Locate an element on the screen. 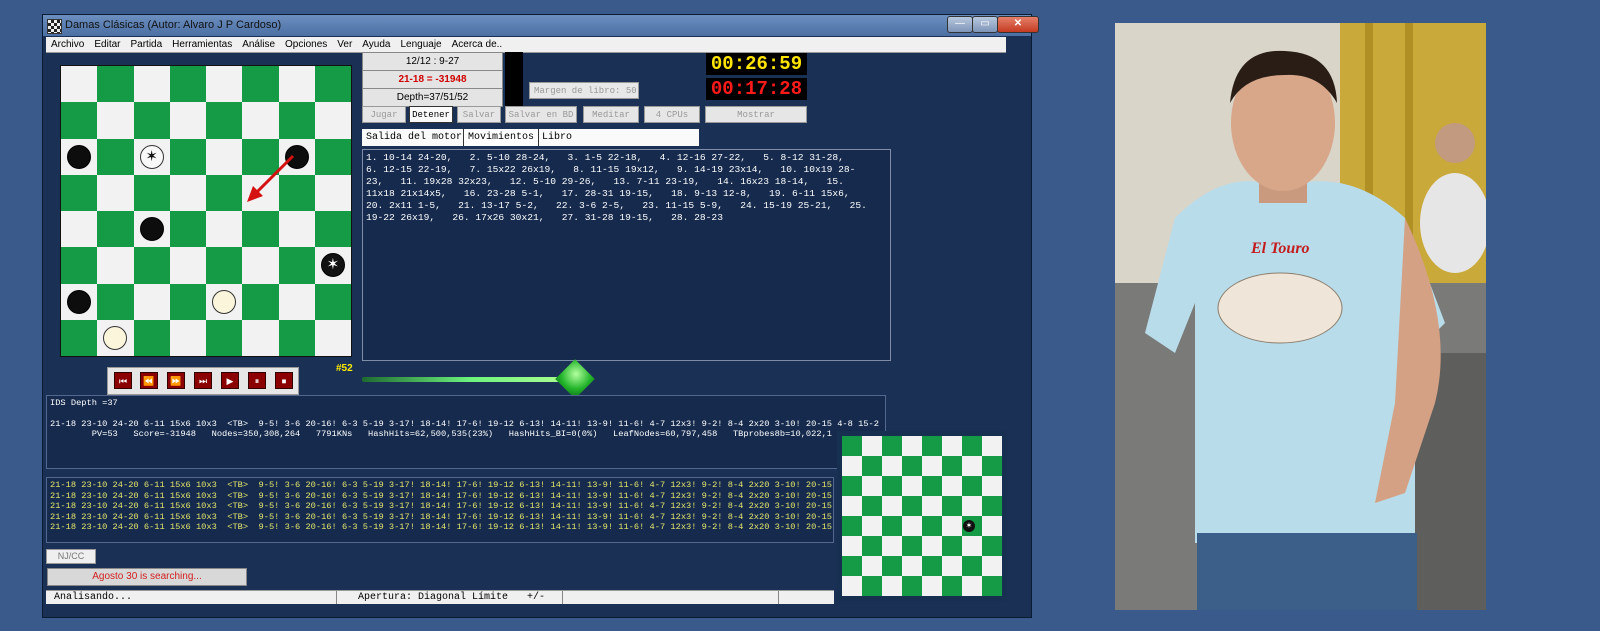 Image resolution: width=1600 pixels, height=631 pixels. first-move-icon: ⏮ is located at coordinates (123, 380).